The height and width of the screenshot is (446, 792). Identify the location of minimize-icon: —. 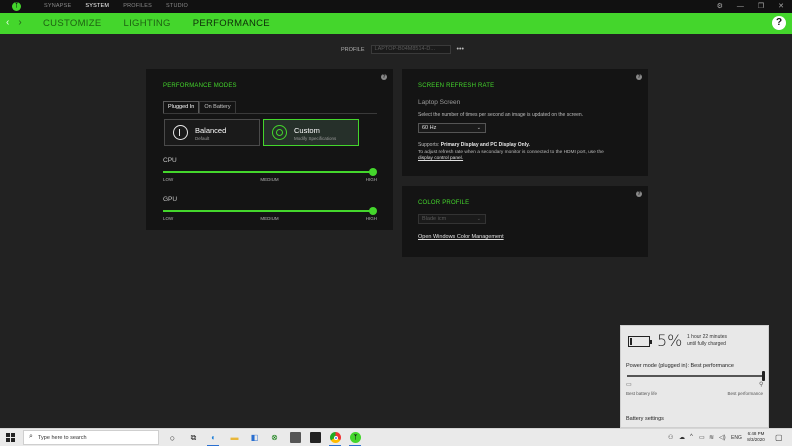
(740, 6).